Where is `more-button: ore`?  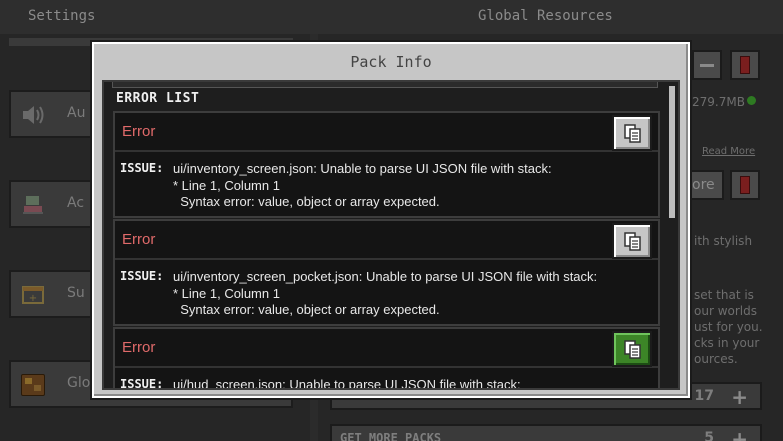
more-button: ore is located at coordinates (706, 185).